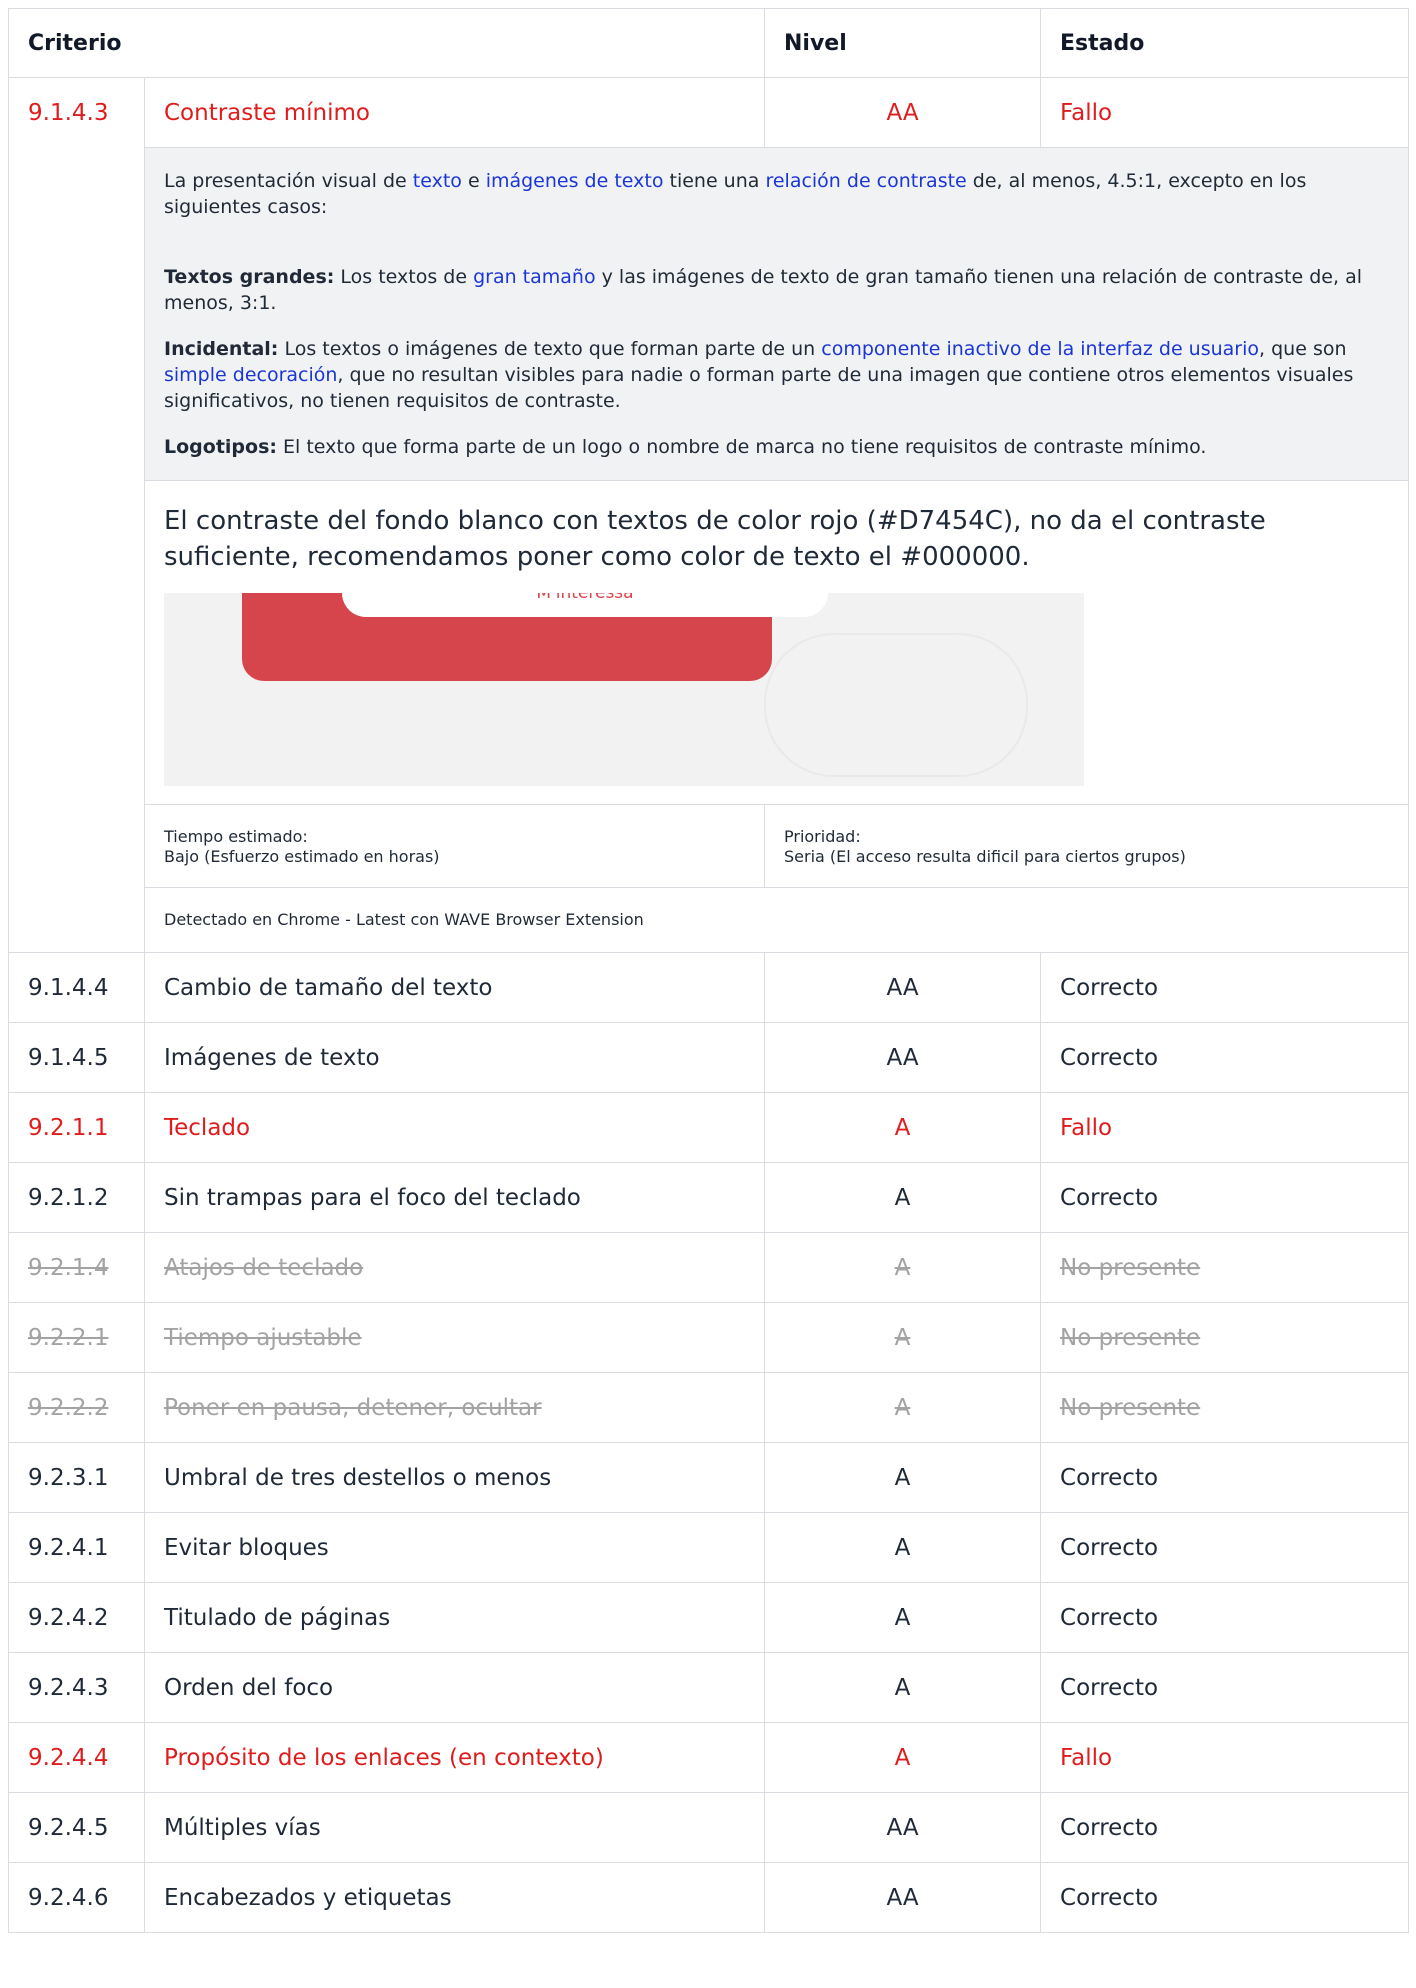  Describe the element at coordinates (1225, 43) in the screenshot. I see `header-estado: Estado` at that location.